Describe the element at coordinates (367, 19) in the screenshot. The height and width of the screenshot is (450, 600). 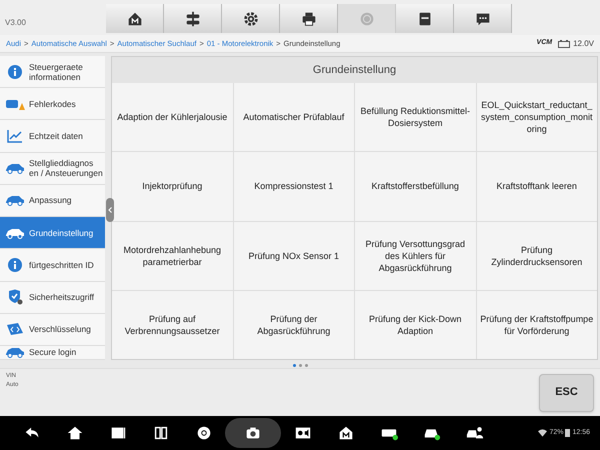
I see `help-icon` at that location.